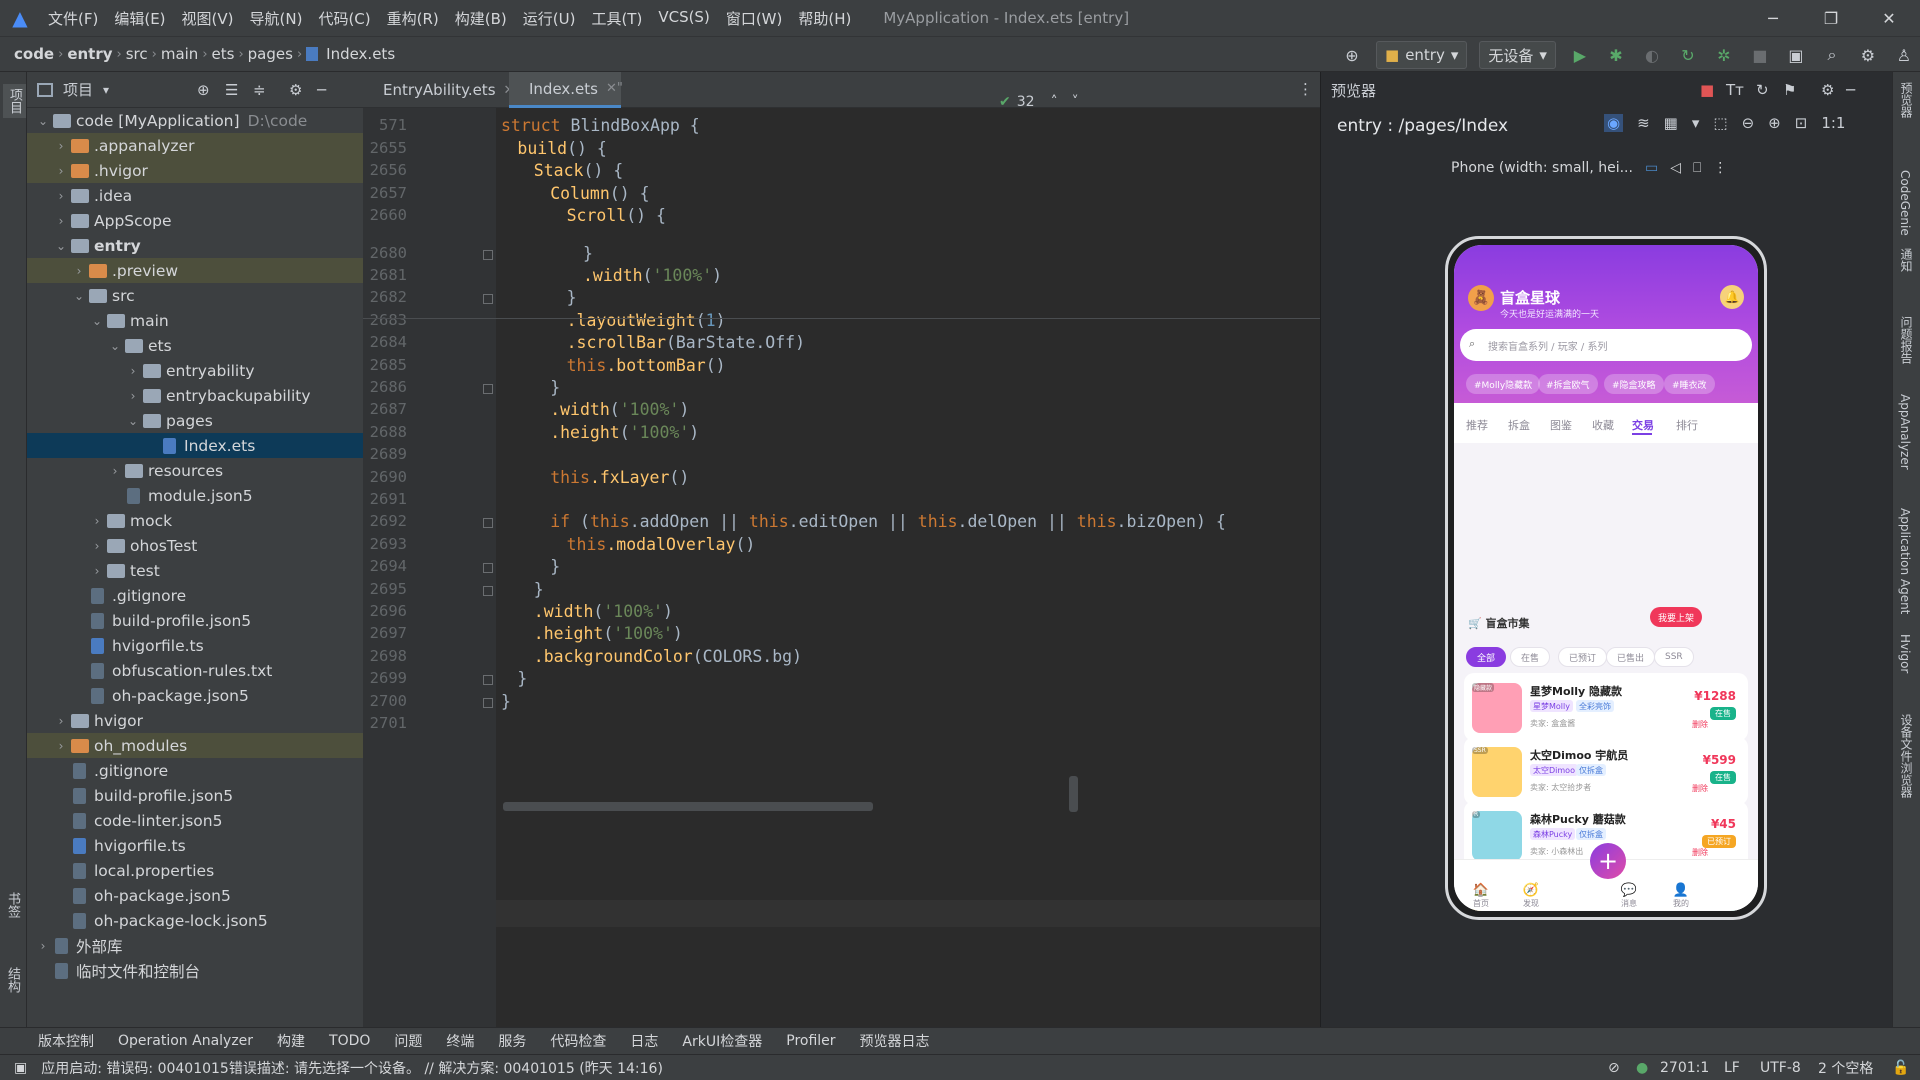 The width and height of the screenshot is (1920, 1080). What do you see at coordinates (349, 1041) in the screenshot?
I see `bottom-tool-tab: TODO` at bounding box center [349, 1041].